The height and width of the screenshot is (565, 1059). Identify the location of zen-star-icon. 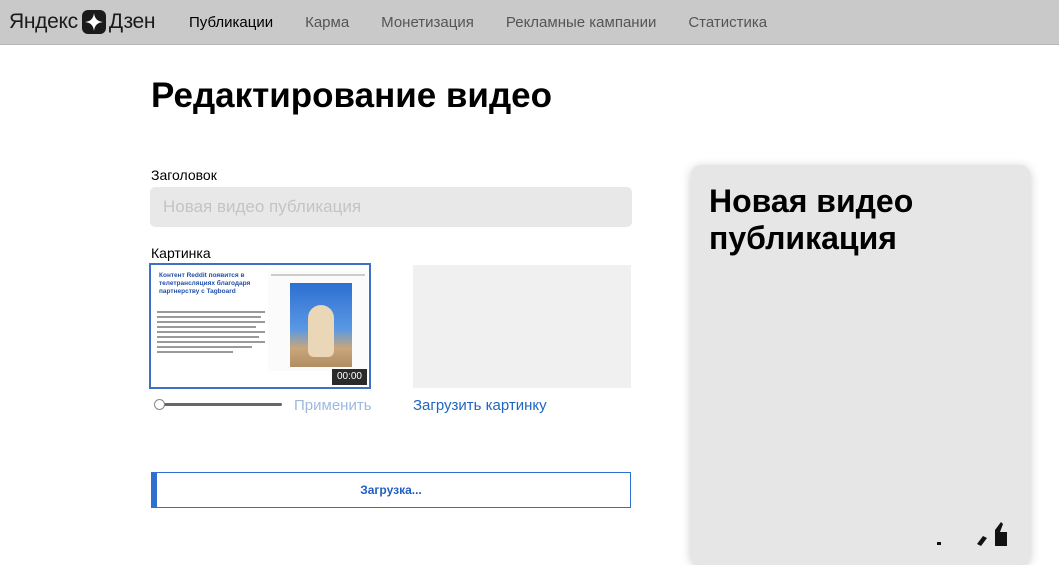
(93, 22).